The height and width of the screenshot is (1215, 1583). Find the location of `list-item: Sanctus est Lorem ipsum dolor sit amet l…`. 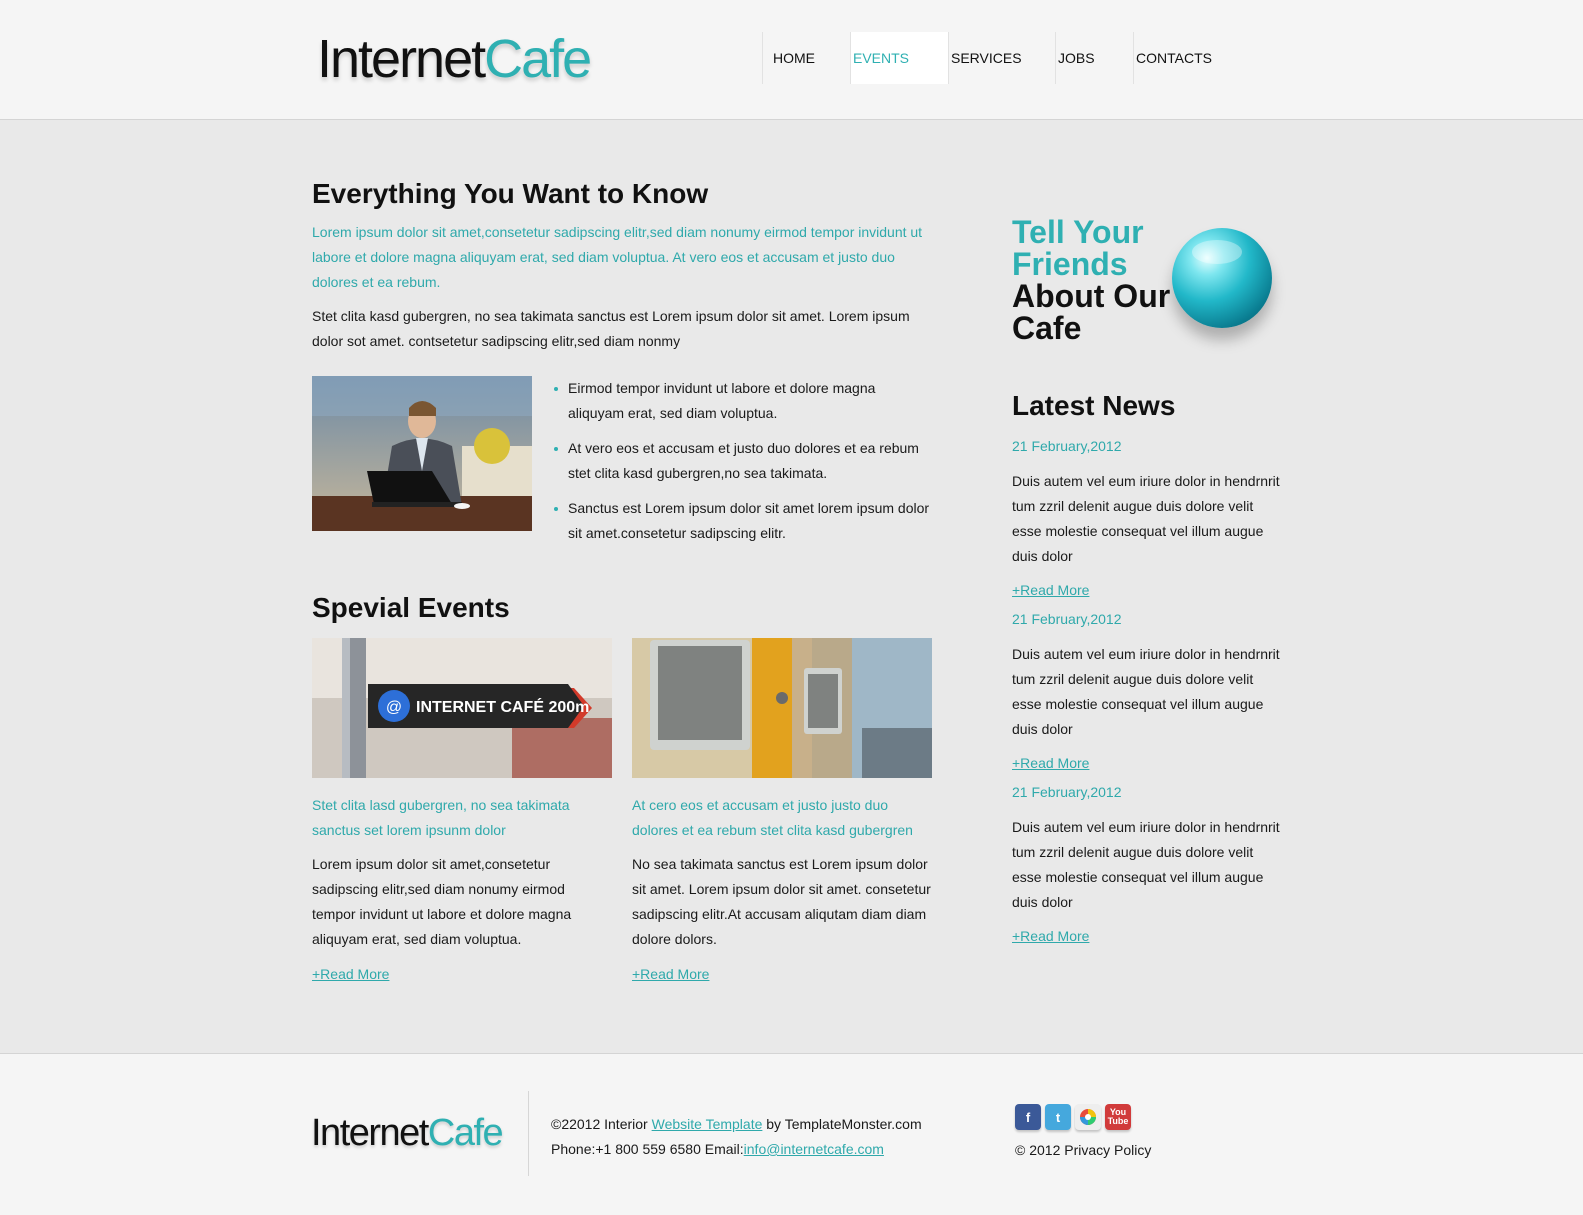

list-item: Sanctus est Lorem ipsum dolor sit amet l… is located at coordinates (744, 521).